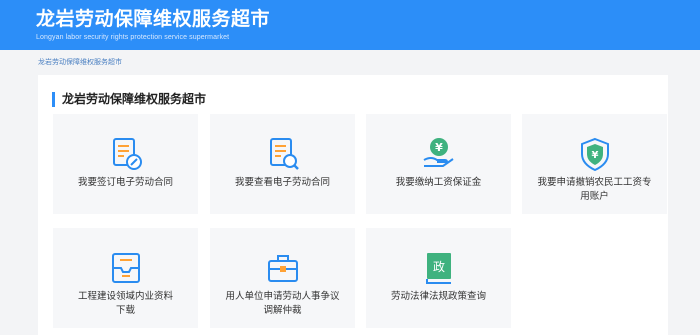 The height and width of the screenshot is (335, 700). What do you see at coordinates (594, 189) in the screenshot?
I see `service-label: 我要申请撤销农民工工资专用账户` at bounding box center [594, 189].